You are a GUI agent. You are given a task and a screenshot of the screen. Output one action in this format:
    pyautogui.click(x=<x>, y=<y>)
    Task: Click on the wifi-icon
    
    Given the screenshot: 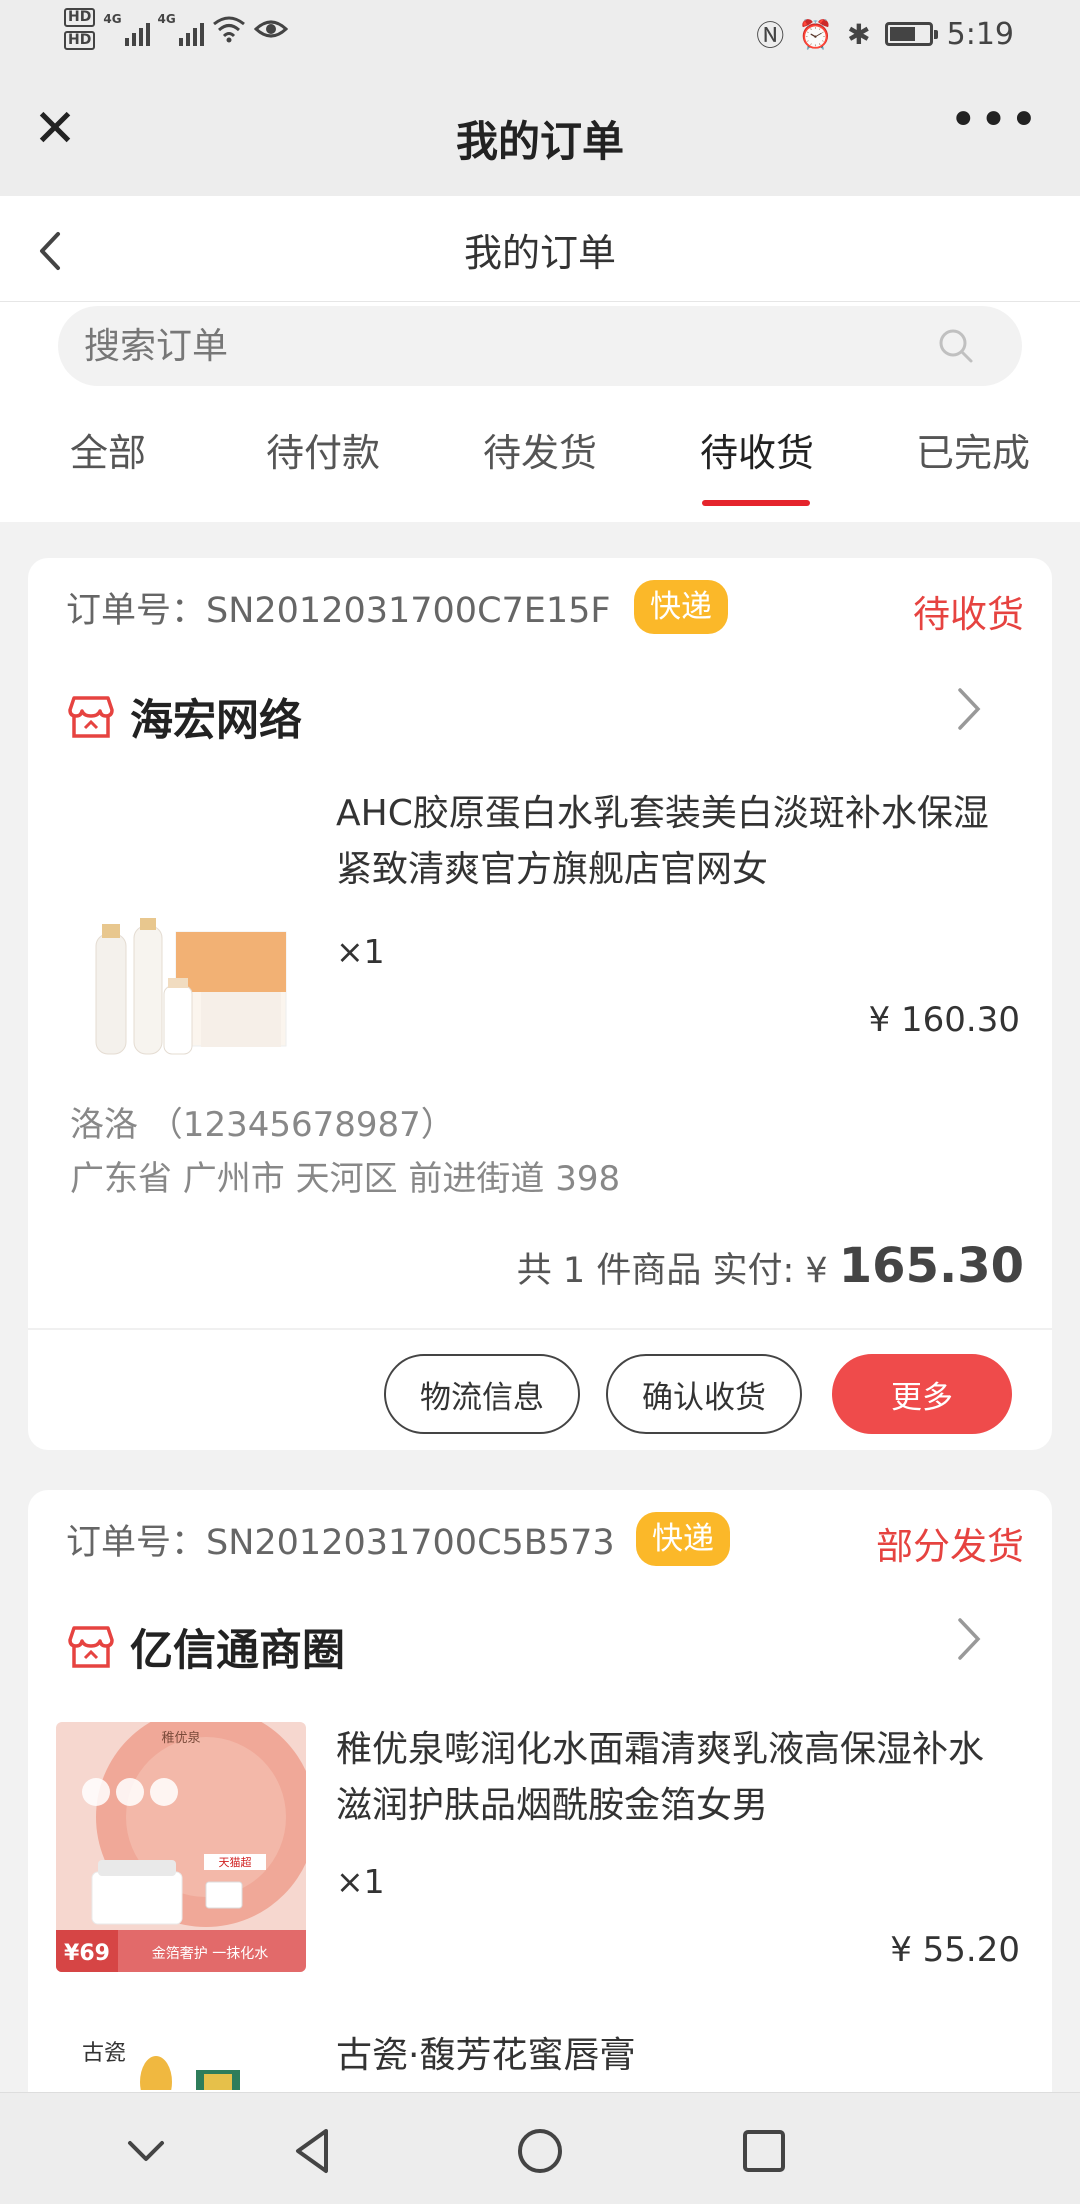 What is the action you would take?
    pyautogui.click(x=228, y=29)
    